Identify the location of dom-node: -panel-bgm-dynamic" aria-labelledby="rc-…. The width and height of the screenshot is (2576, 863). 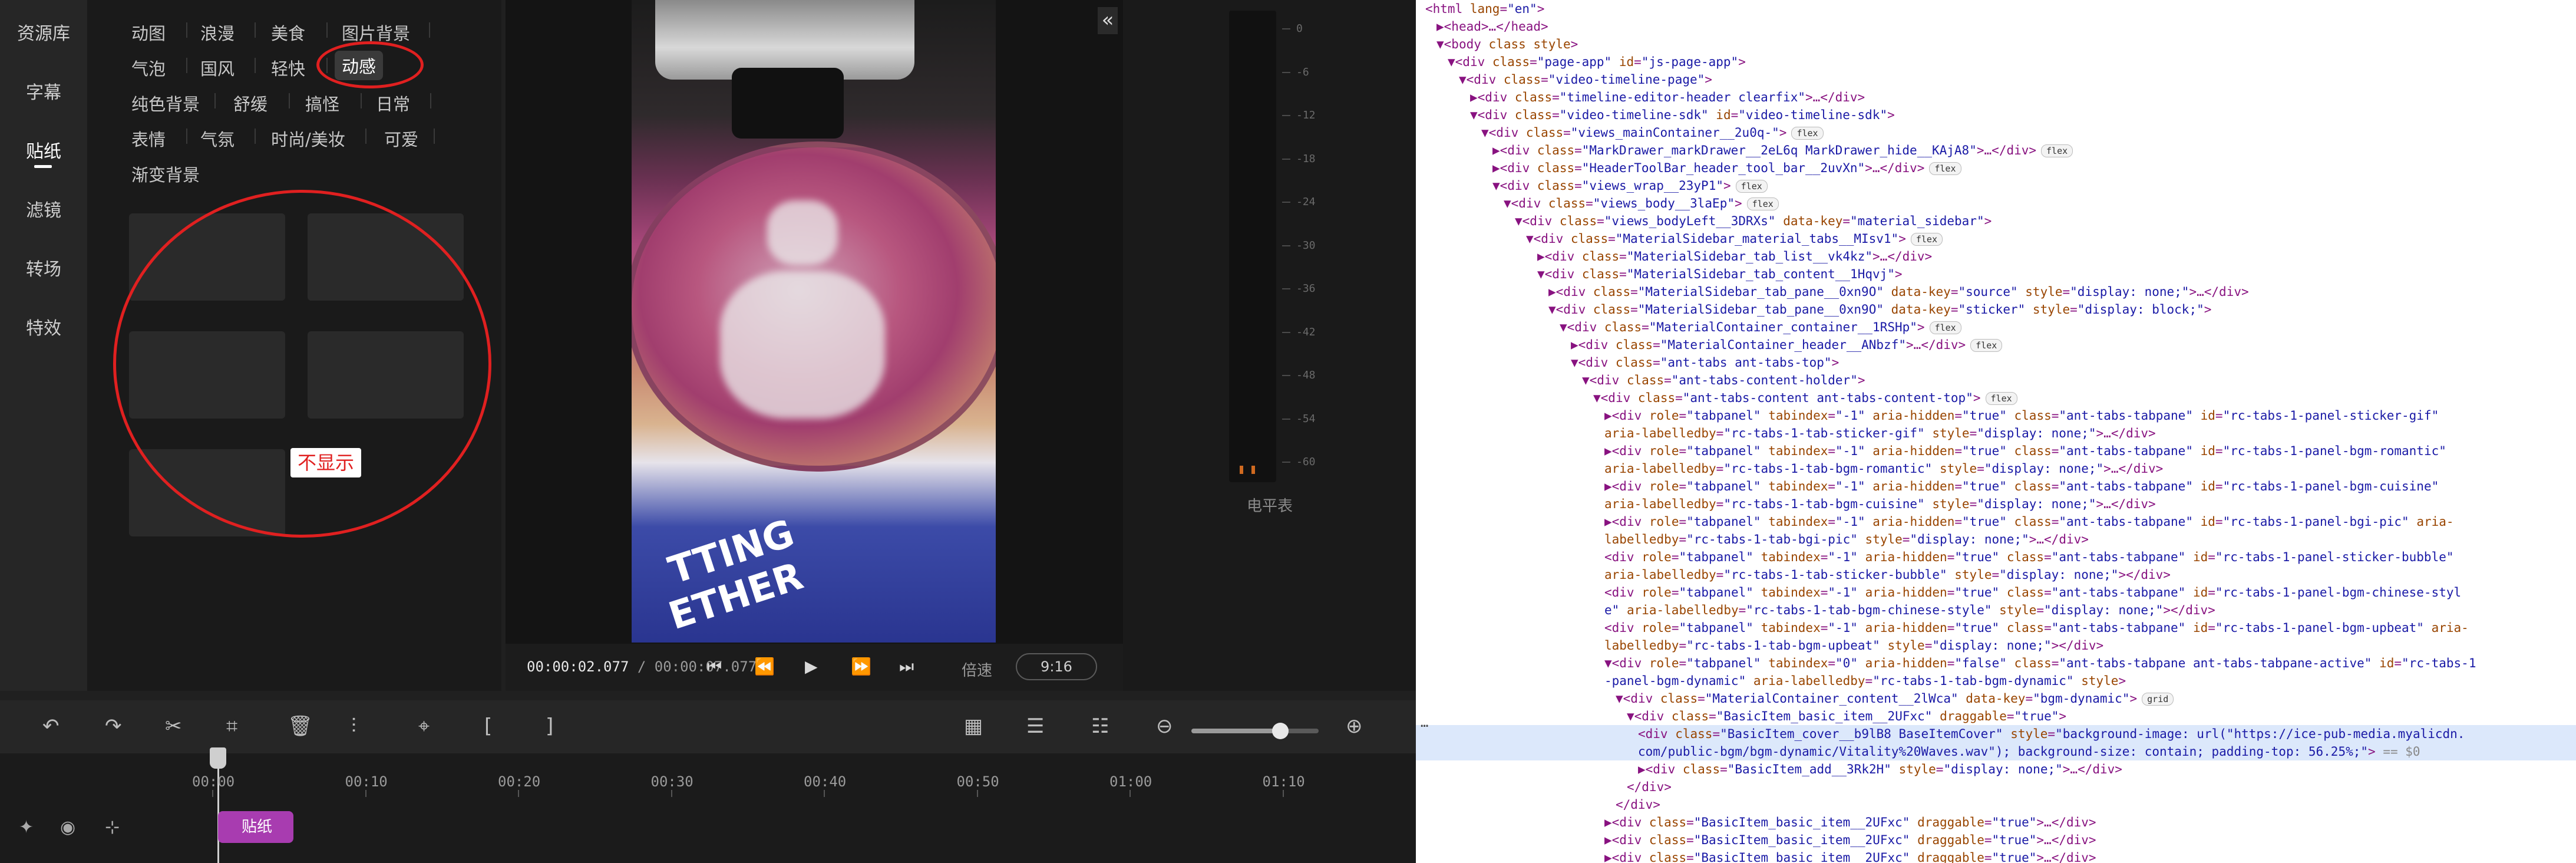
(1996, 681).